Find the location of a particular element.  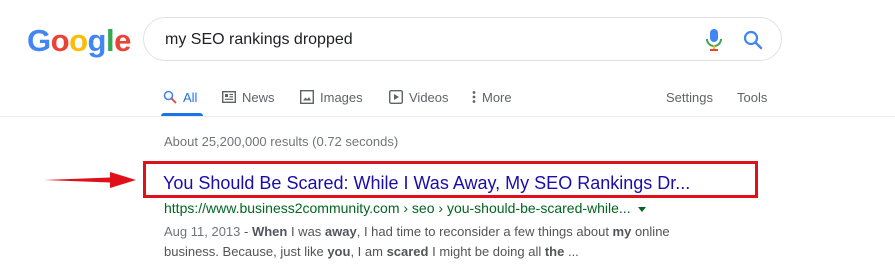

tab-news: News is located at coordinates (248, 97).